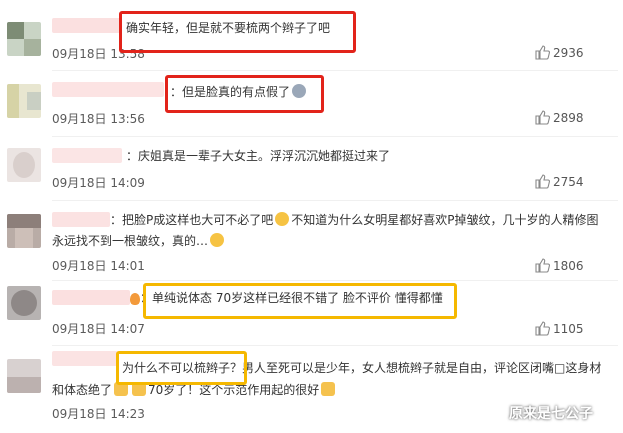 This screenshot has width=623, height=433. What do you see at coordinates (98, 119) in the screenshot?
I see `comment-time: 09月18日 13:56` at bounding box center [98, 119].